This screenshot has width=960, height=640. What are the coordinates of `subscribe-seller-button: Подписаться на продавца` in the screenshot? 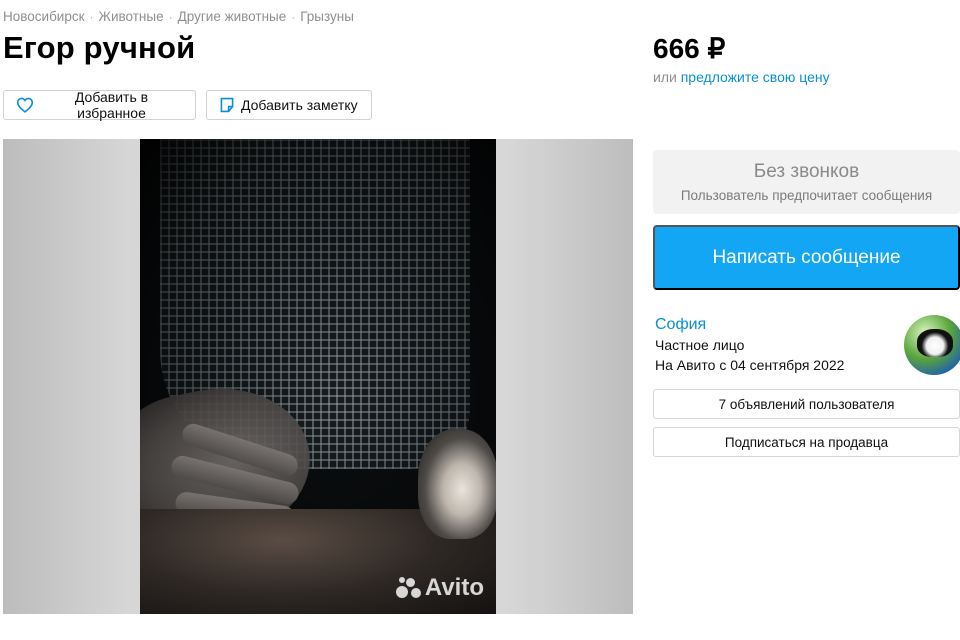 It's located at (806, 442).